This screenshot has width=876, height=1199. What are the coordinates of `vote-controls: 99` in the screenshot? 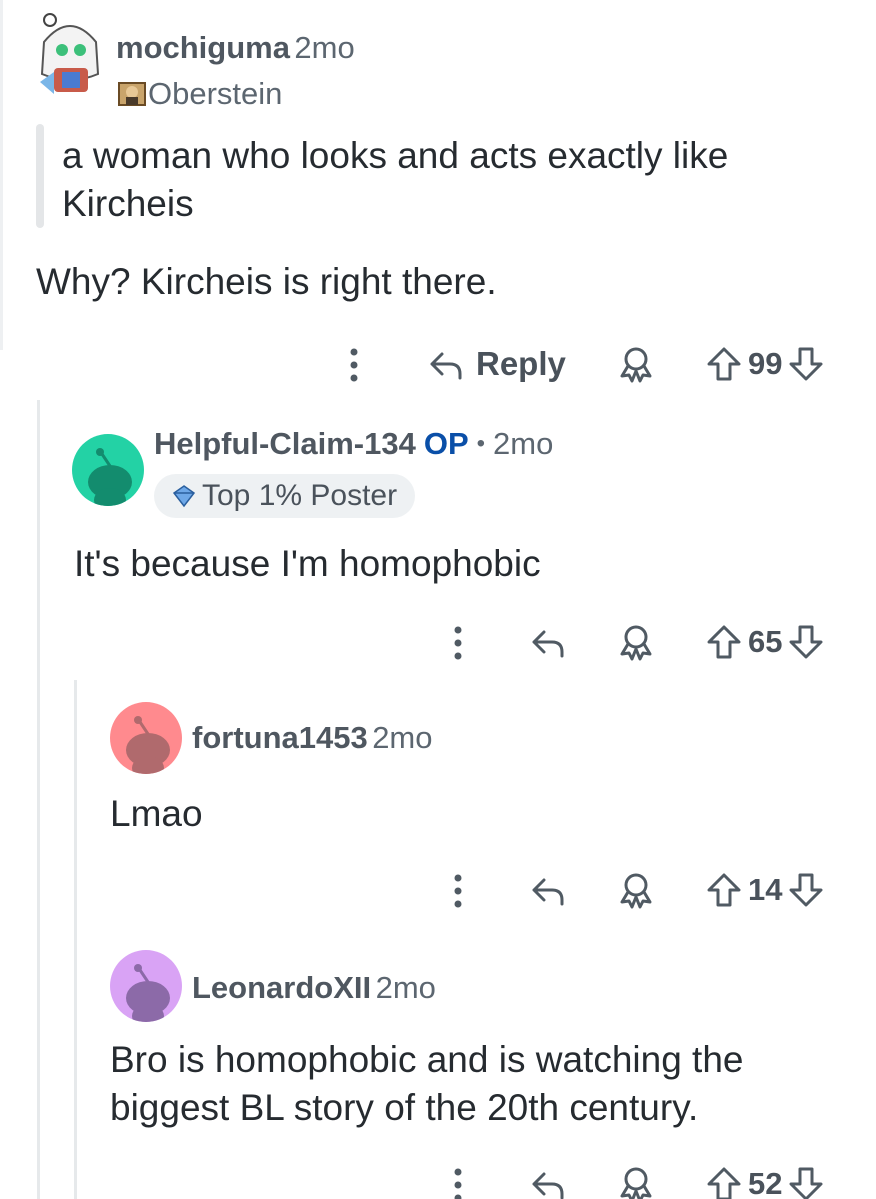 It's located at (765, 364).